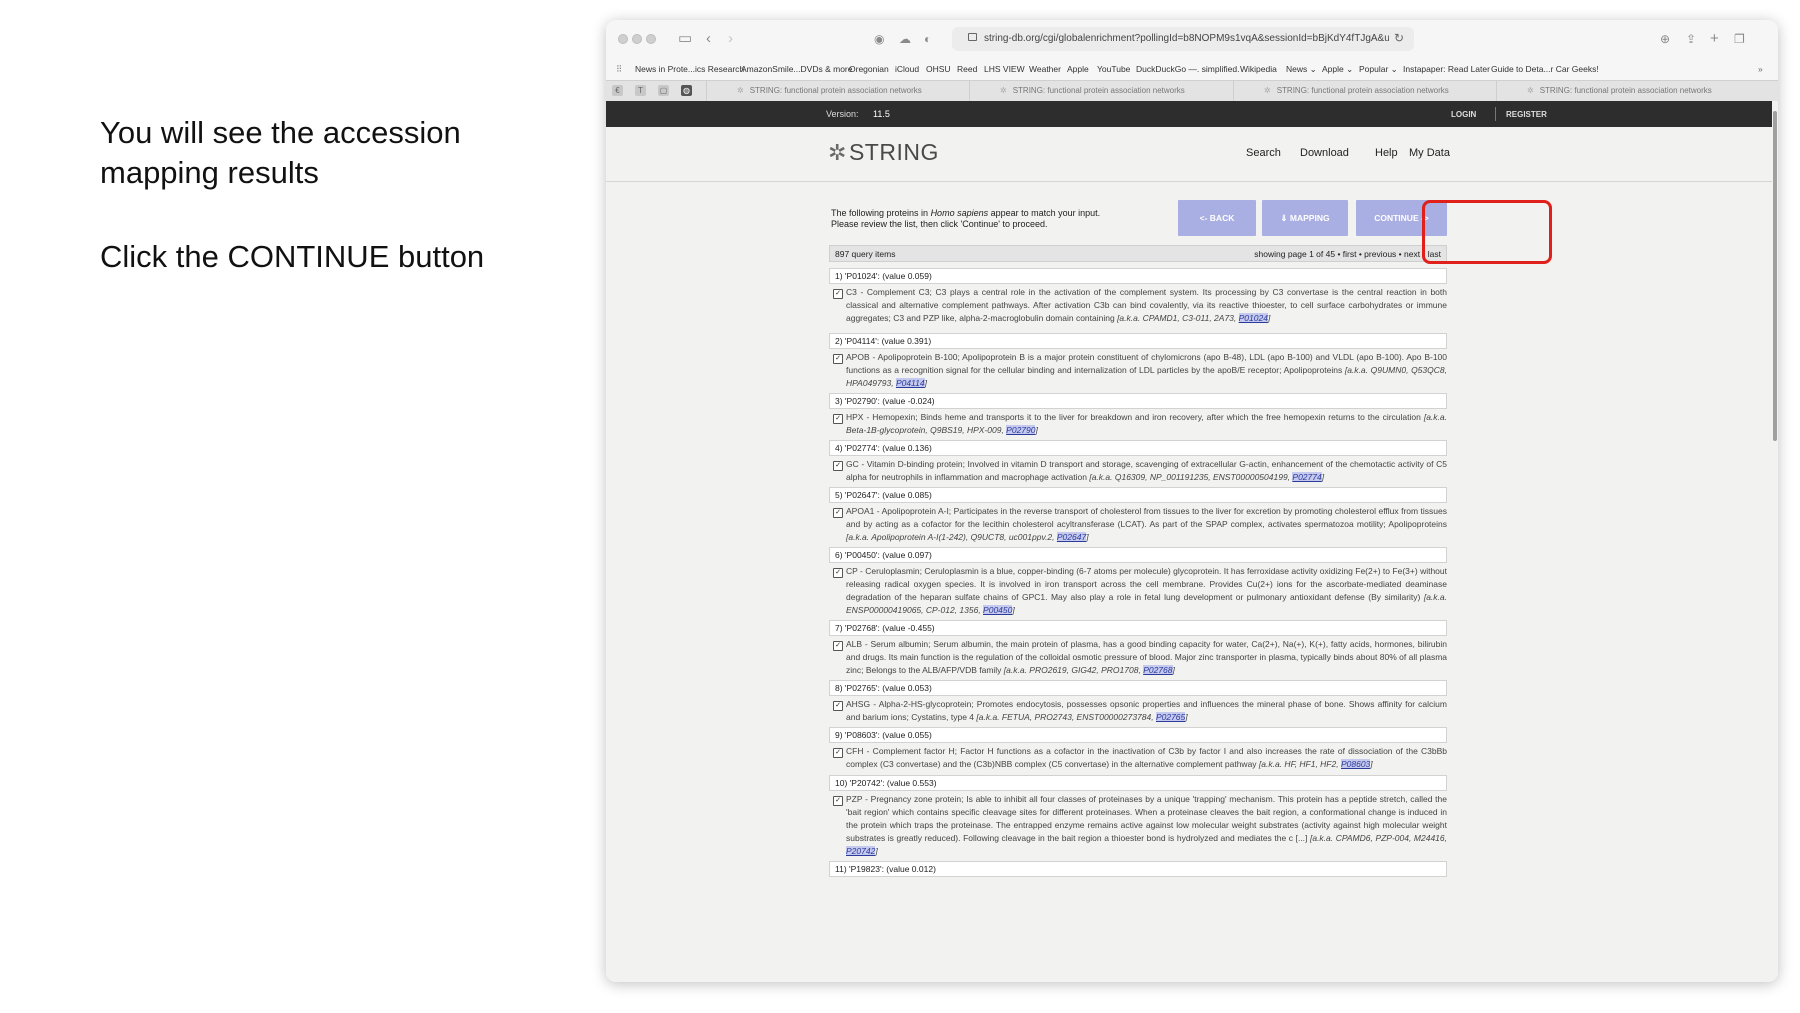  I want to click on pinned-tab-icon: T, so click(640, 90).